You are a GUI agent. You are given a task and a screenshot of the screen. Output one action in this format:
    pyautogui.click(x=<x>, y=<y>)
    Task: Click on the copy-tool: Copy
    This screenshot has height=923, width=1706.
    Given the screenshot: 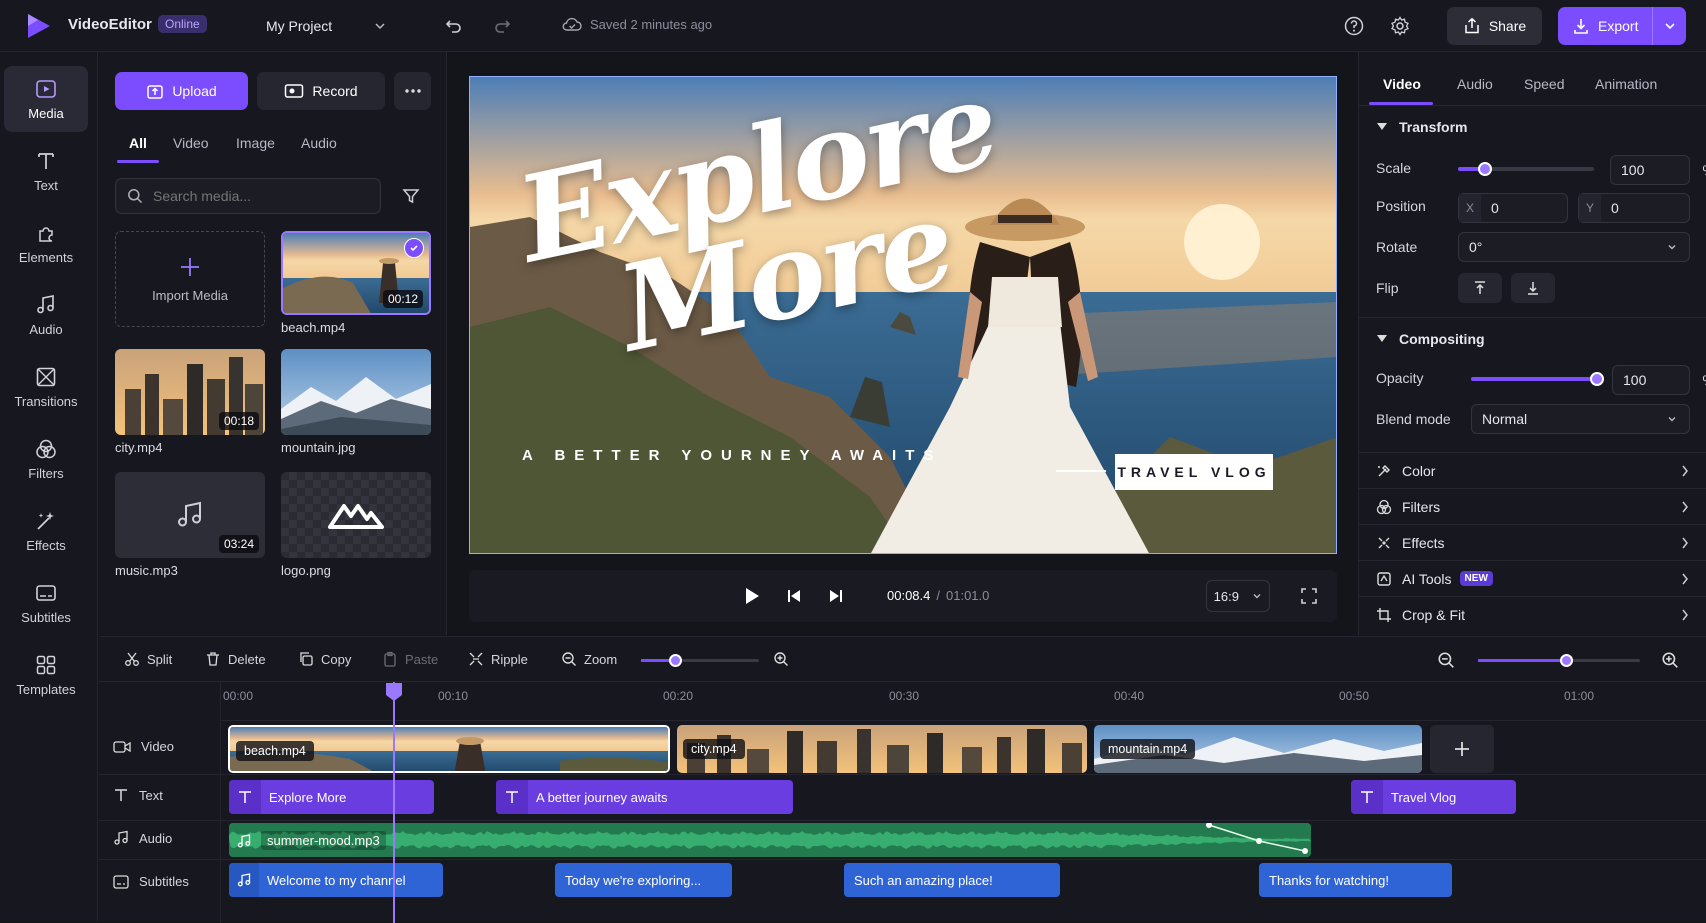 What is the action you would take?
    pyautogui.click(x=324, y=659)
    